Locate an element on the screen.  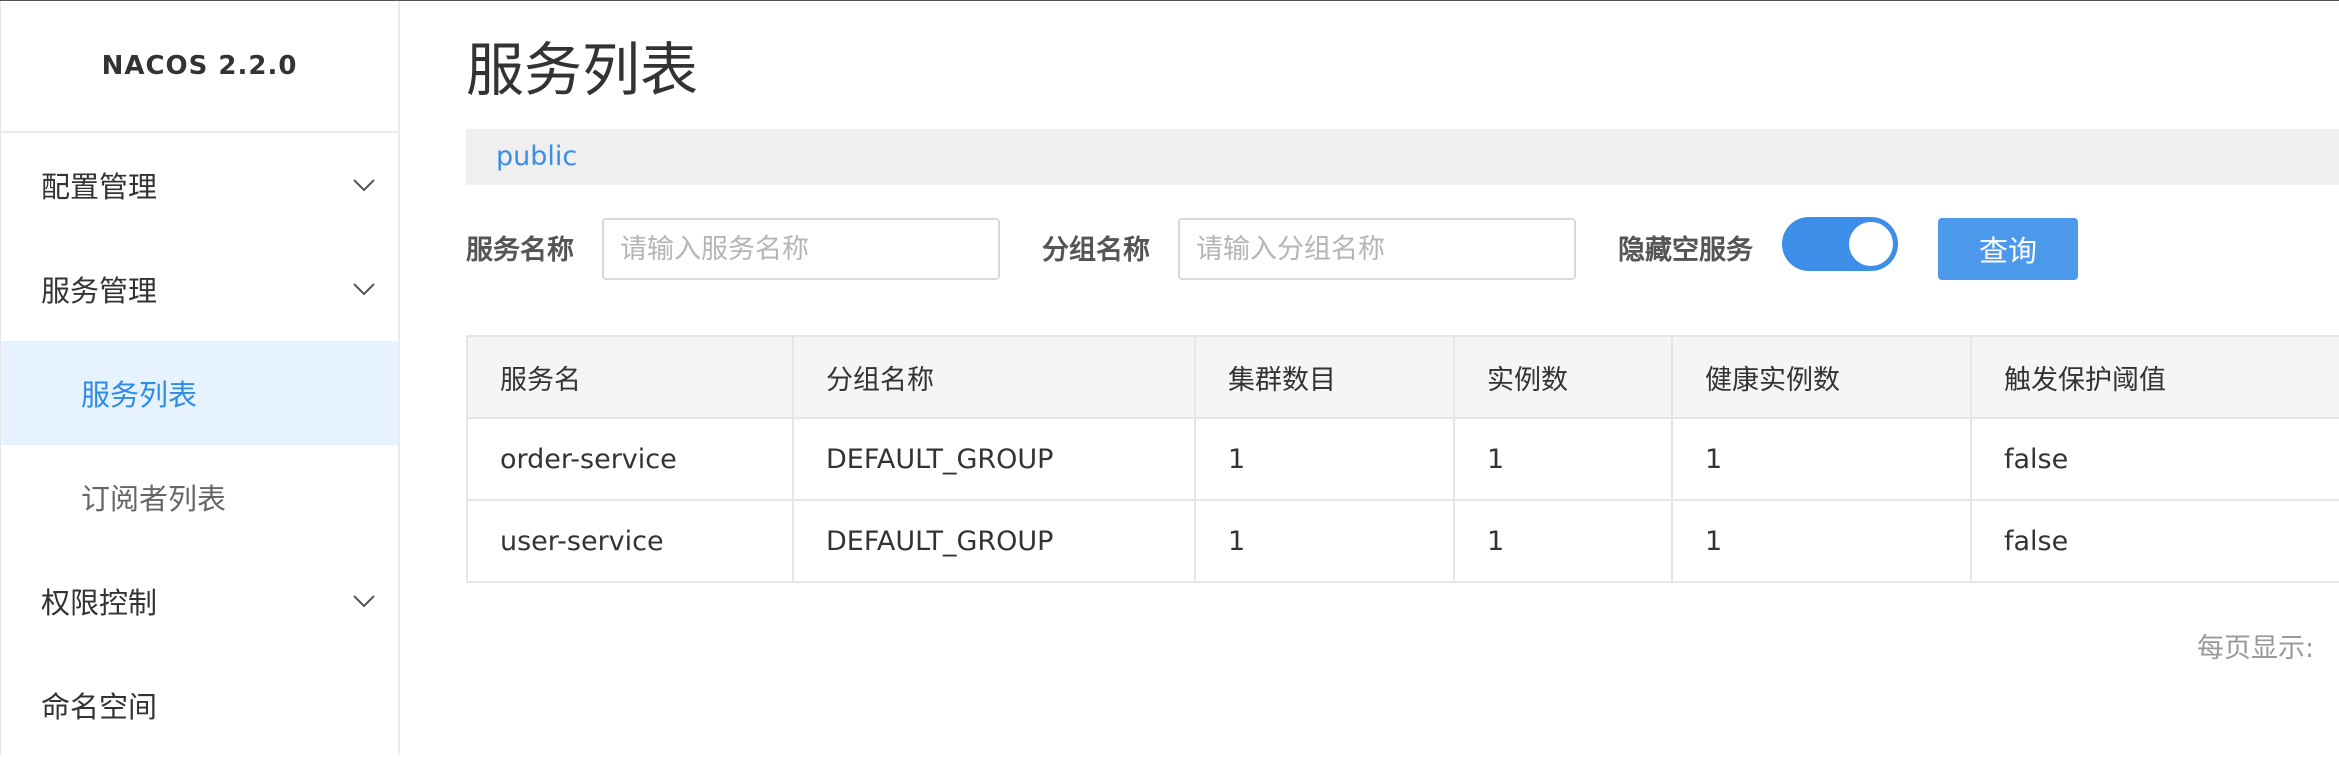
table-row: order-service DEFAULT_GROUP 1 1 1 false is located at coordinates (1402, 459).